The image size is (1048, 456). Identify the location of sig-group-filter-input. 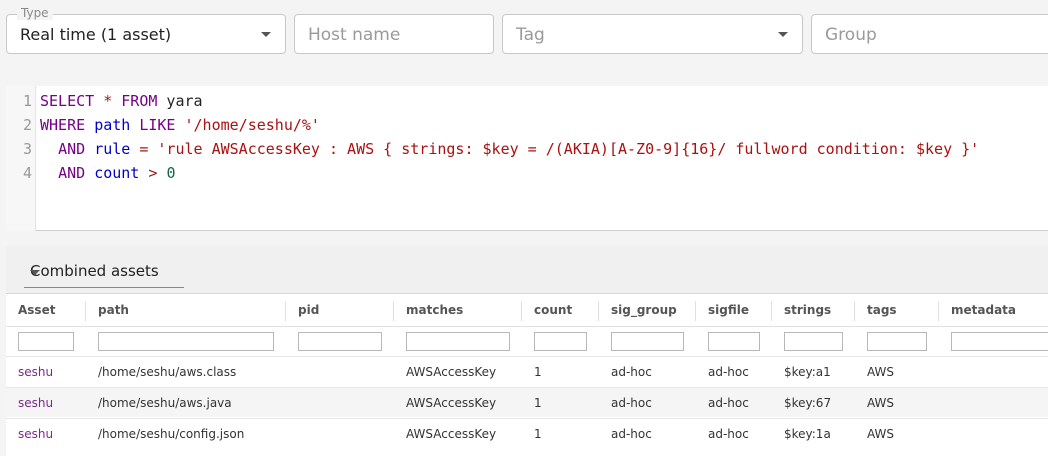
(647, 341).